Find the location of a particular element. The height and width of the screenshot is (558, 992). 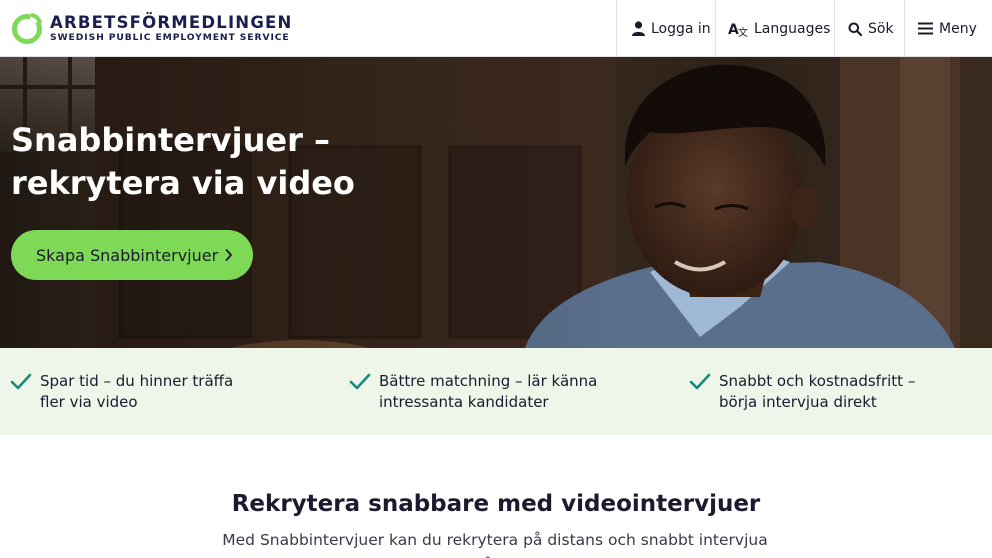

search-label: Sök is located at coordinates (881, 28).